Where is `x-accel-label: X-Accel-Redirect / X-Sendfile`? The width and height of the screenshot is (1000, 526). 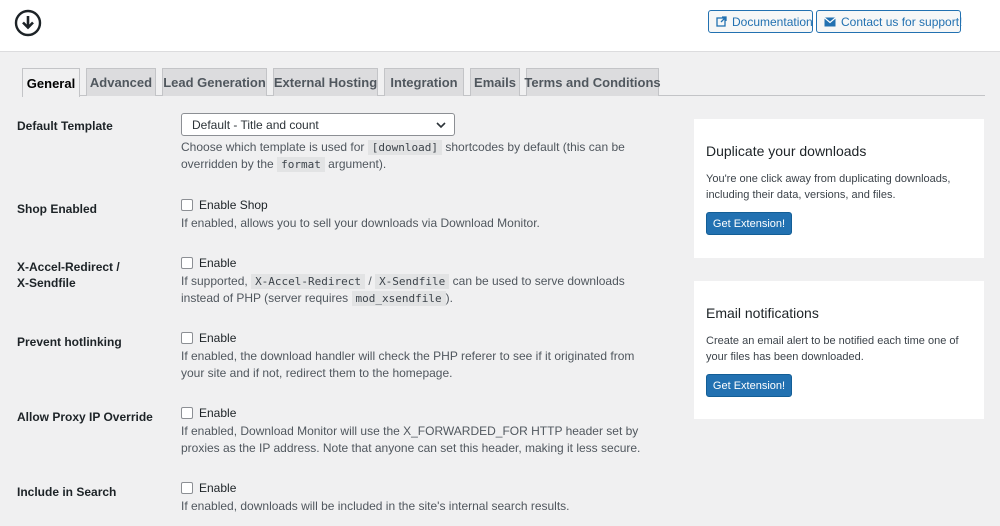 x-accel-label: X-Accel-Redirect / X-Sendfile is located at coordinates (68, 275).